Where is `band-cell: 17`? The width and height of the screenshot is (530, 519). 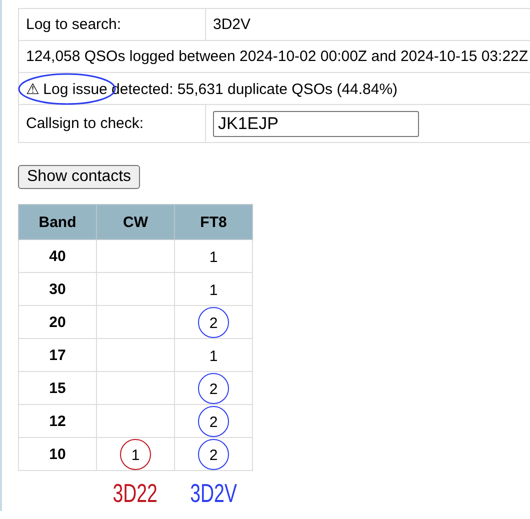 band-cell: 17 is located at coordinates (57, 355).